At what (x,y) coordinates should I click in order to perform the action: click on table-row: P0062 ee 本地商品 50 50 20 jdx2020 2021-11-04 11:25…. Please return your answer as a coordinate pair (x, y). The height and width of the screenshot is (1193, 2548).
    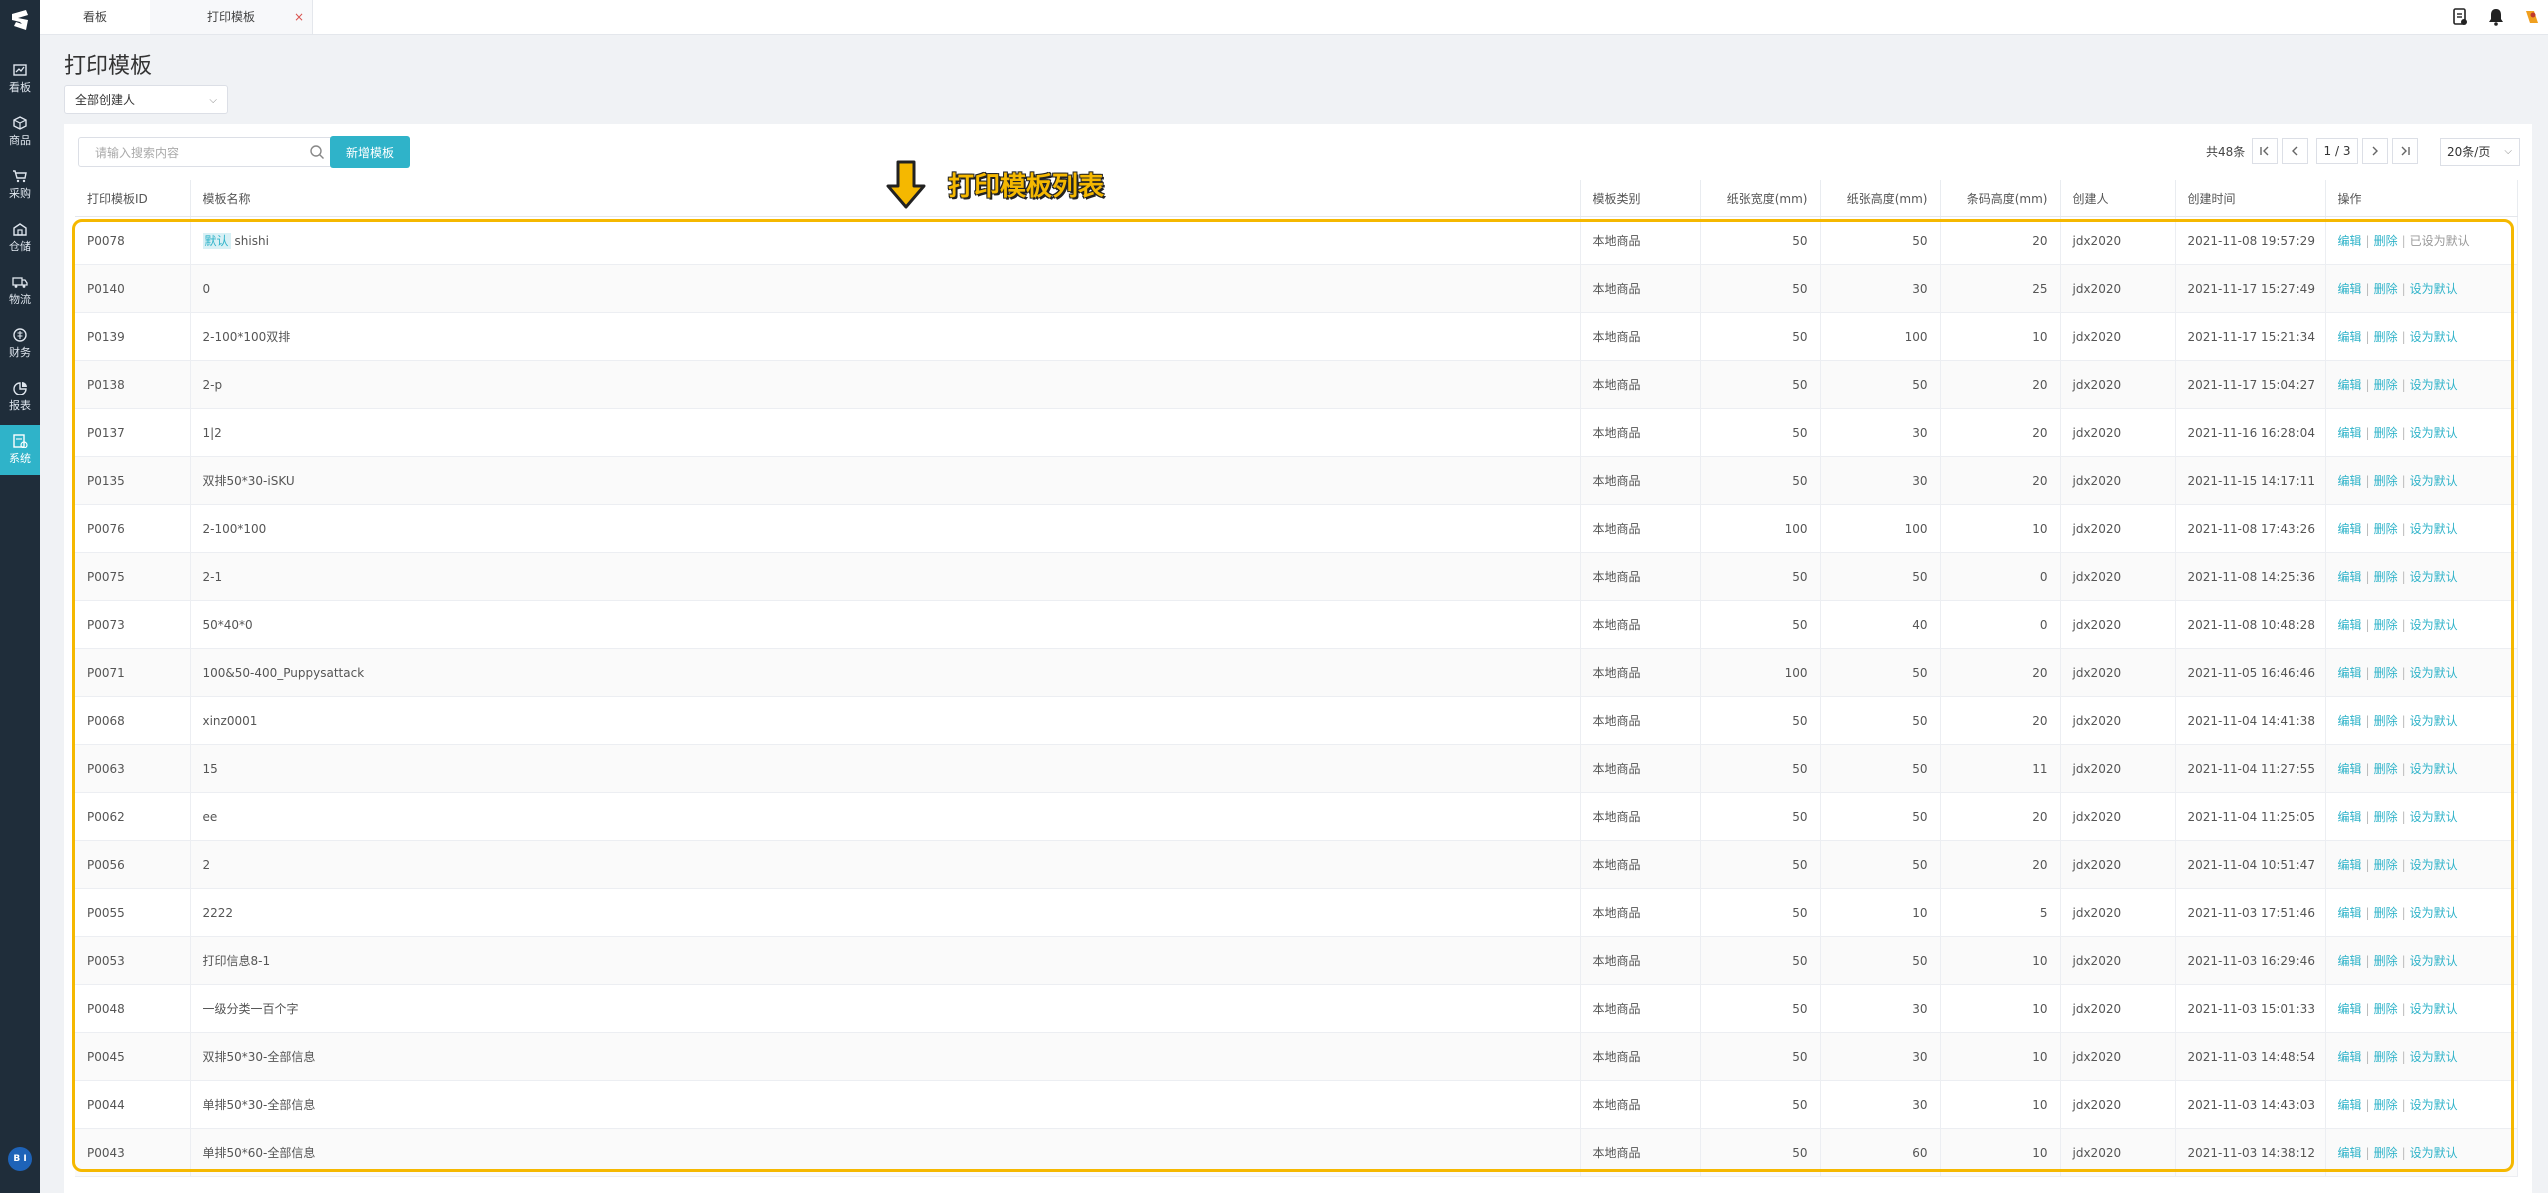
    Looking at the image, I should click on (1296, 816).